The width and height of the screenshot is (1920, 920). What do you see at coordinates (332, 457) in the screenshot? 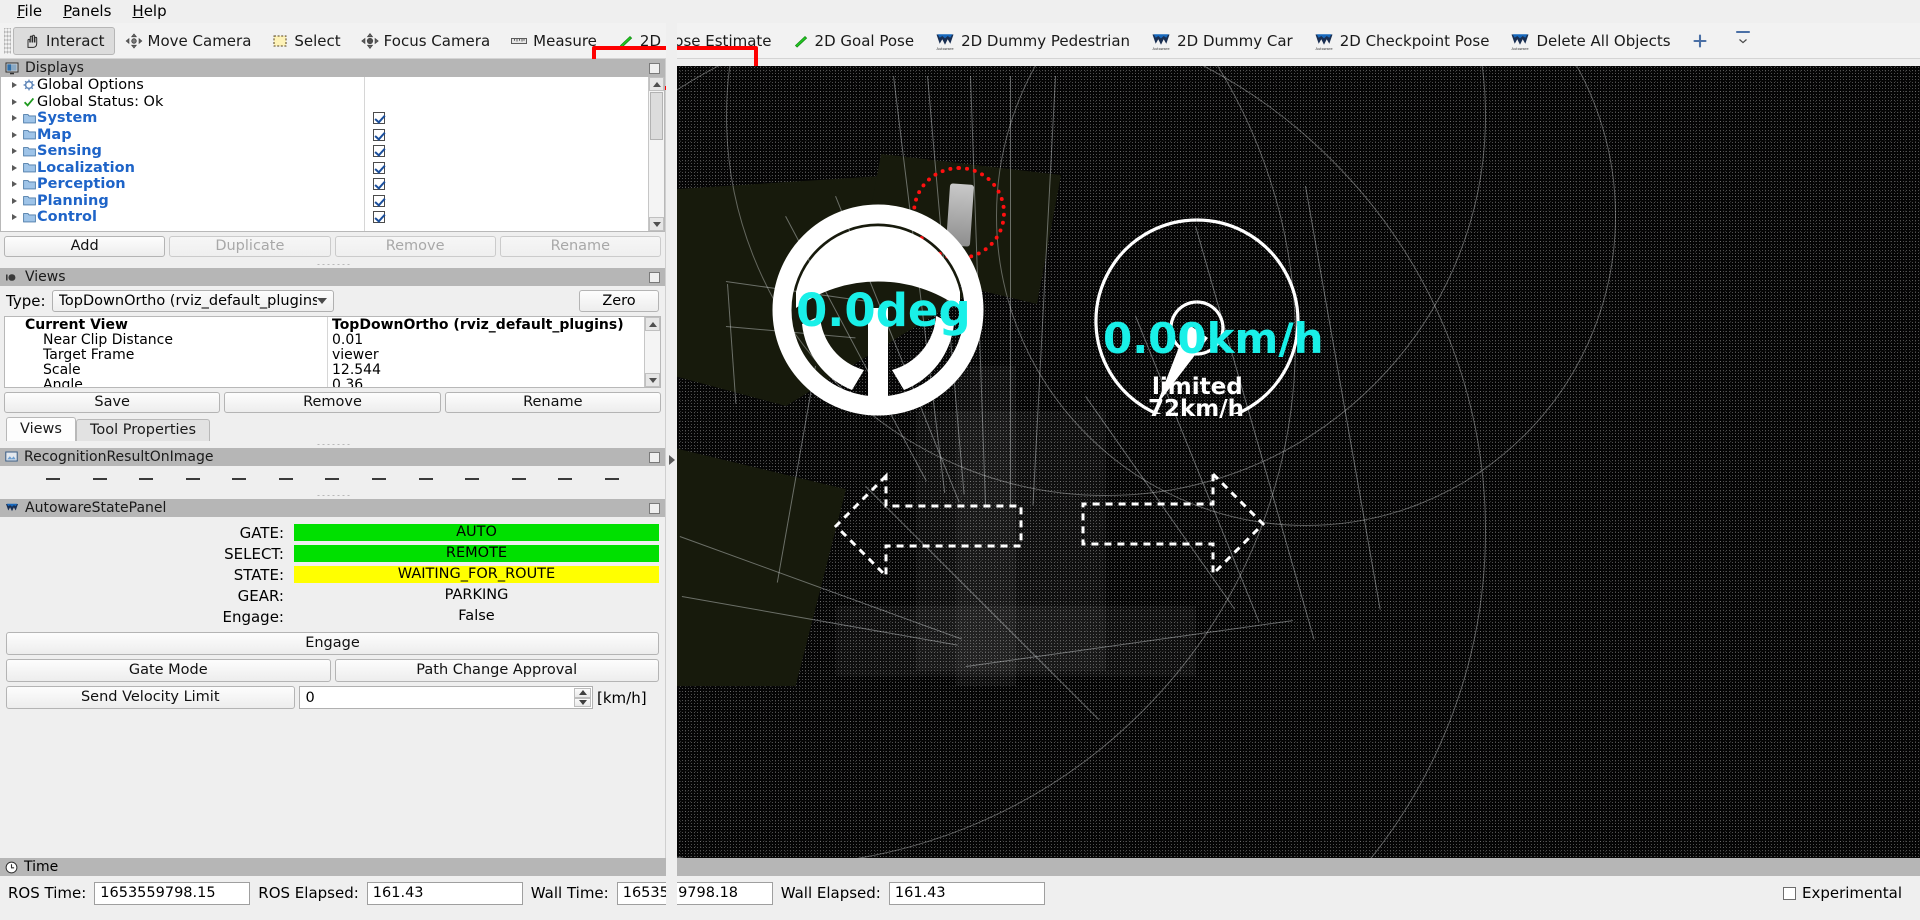
I see `recognition-panel-header: RecognitionResultOnImage` at bounding box center [332, 457].